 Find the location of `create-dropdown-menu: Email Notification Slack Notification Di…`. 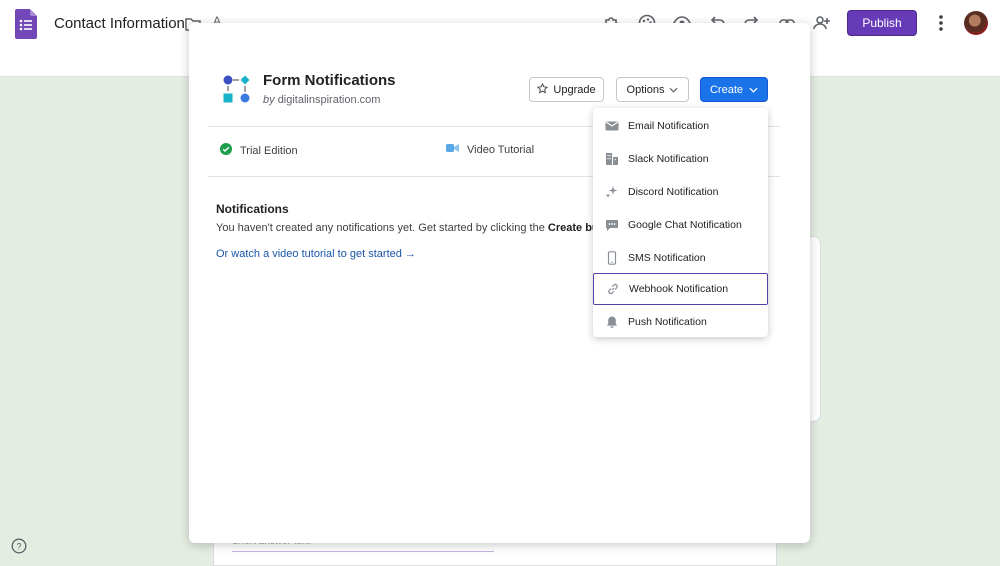

create-dropdown-menu: Email Notification Slack Notification Di… is located at coordinates (680, 222).